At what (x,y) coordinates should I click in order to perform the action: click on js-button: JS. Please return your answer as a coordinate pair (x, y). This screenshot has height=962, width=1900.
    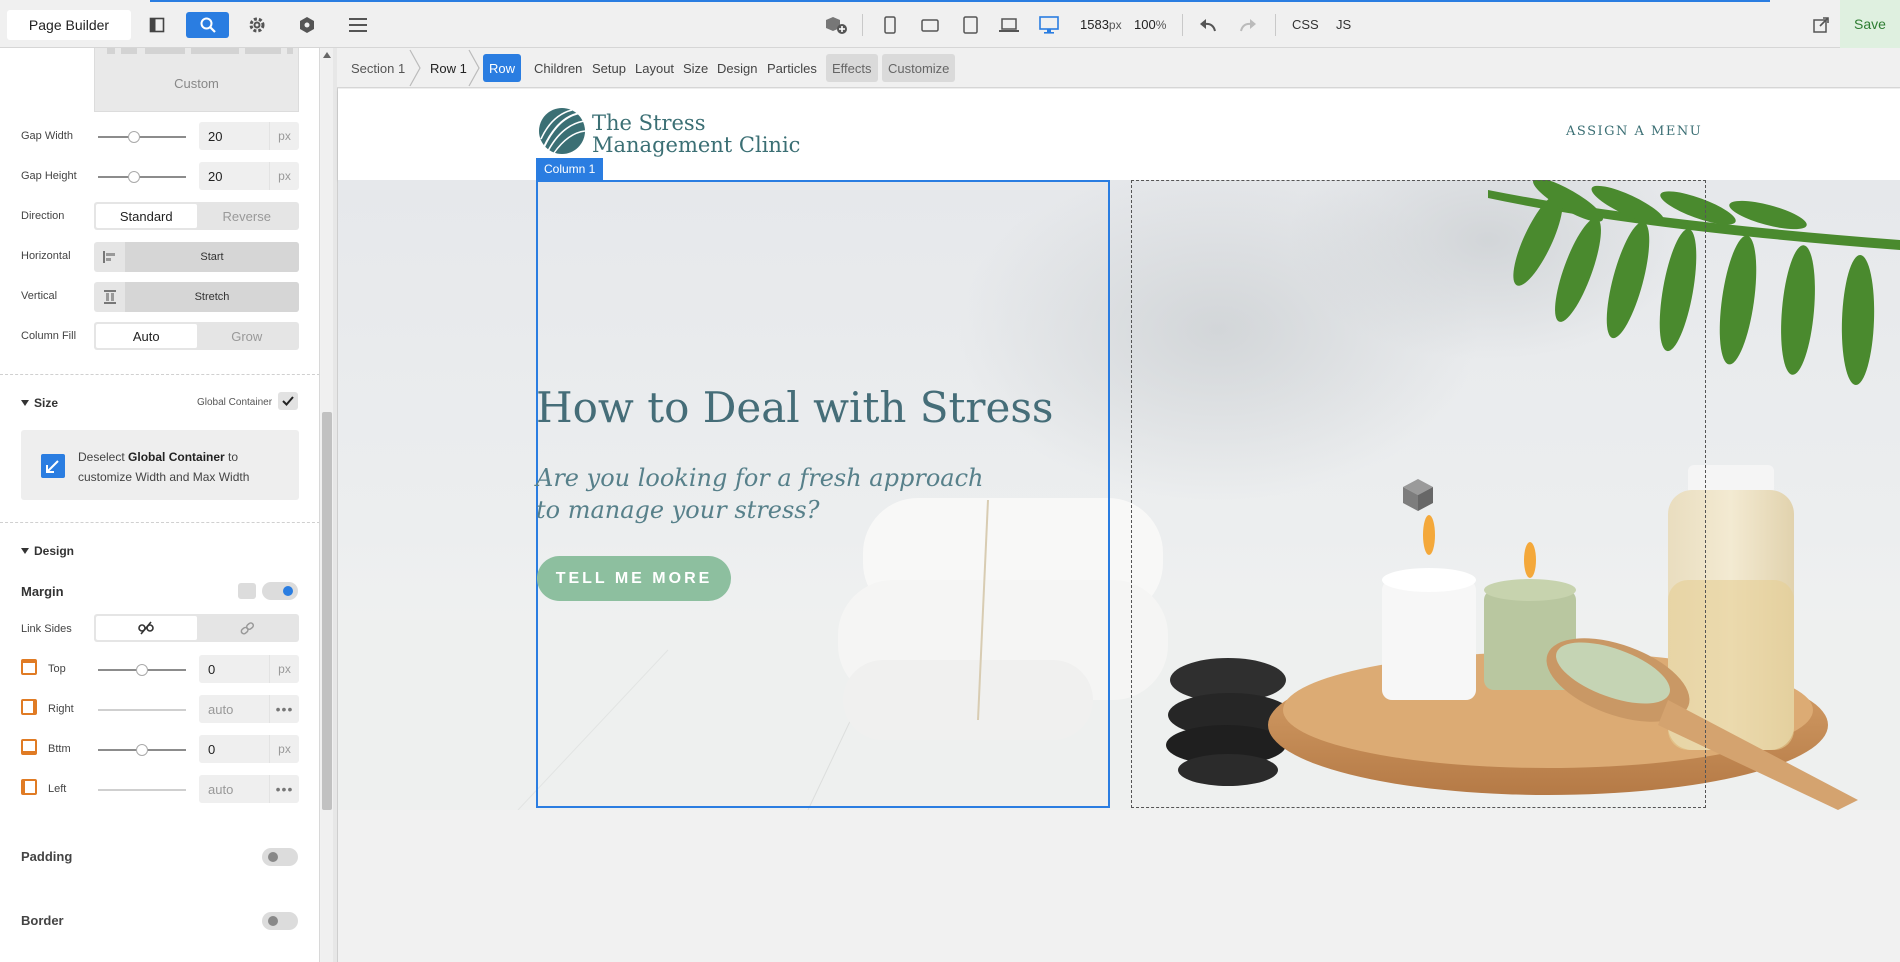
    Looking at the image, I should click on (1343, 24).